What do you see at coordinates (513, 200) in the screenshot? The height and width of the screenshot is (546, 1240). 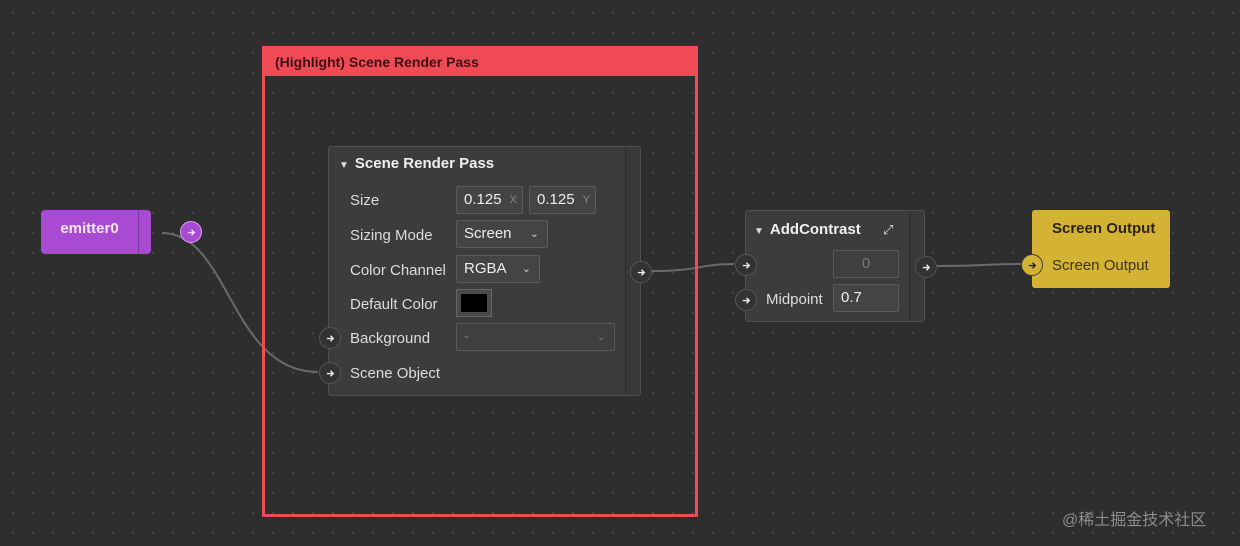 I see `size-x-suffix: X` at bounding box center [513, 200].